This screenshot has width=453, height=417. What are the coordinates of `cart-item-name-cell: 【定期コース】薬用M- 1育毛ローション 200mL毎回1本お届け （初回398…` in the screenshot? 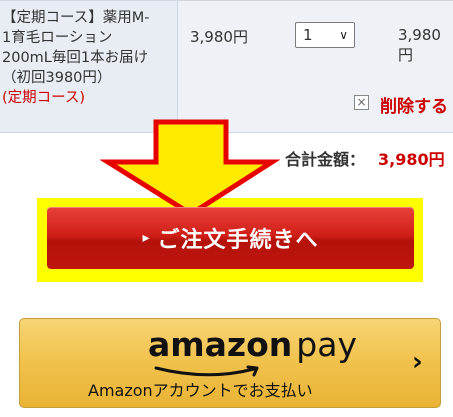 It's located at (89, 66).